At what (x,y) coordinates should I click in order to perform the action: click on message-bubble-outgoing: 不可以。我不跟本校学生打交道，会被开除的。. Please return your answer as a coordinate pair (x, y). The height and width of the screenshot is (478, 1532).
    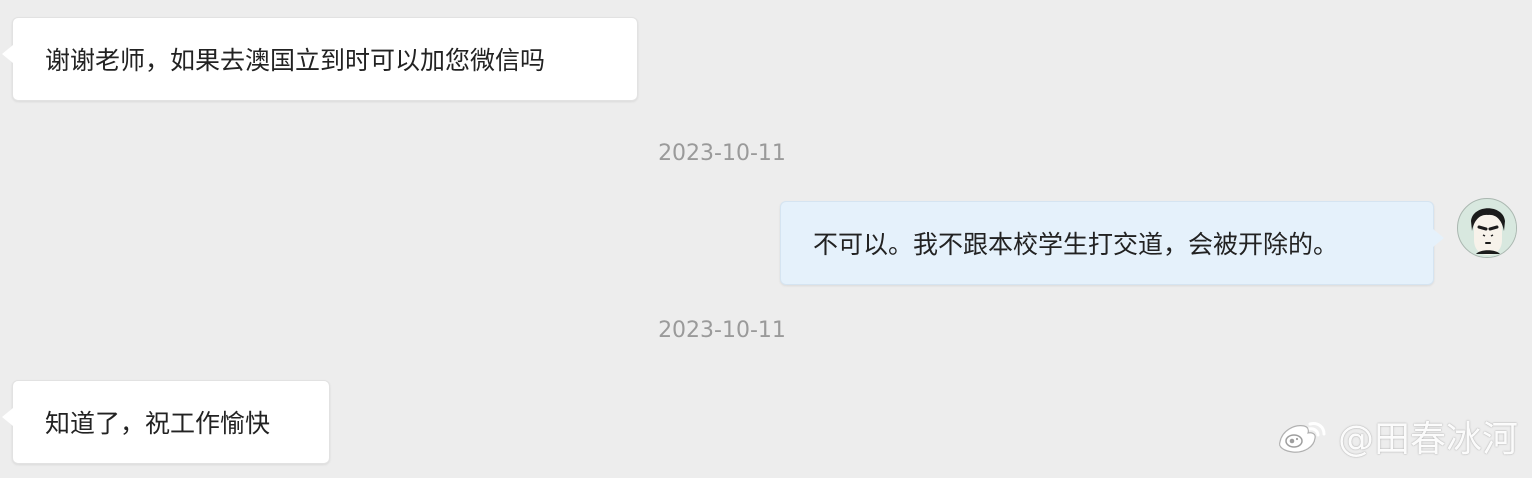
    Looking at the image, I should click on (1112, 243).